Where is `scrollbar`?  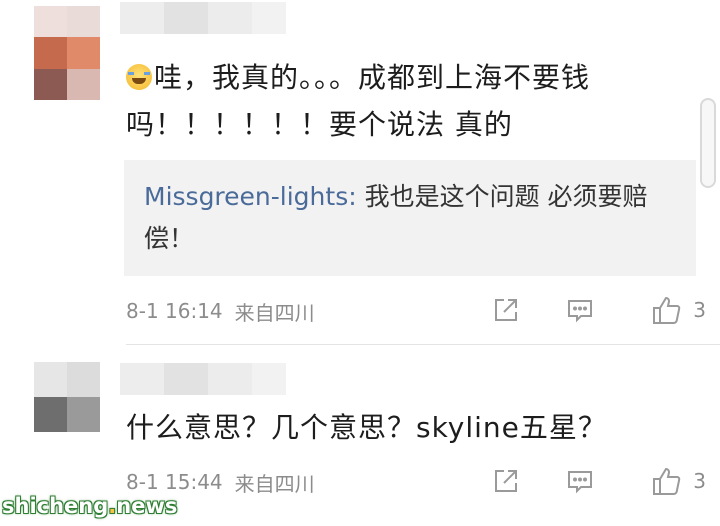 scrollbar is located at coordinates (708, 143).